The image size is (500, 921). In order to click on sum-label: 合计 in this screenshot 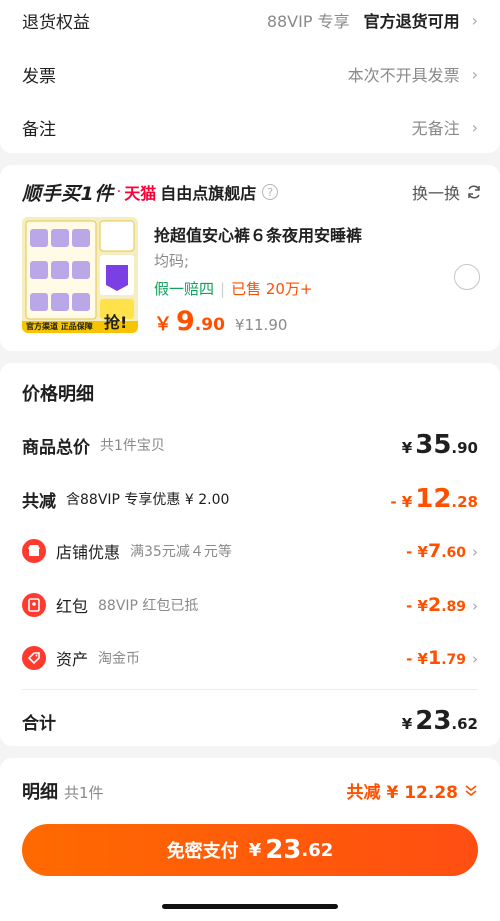, I will do `click(39, 723)`.